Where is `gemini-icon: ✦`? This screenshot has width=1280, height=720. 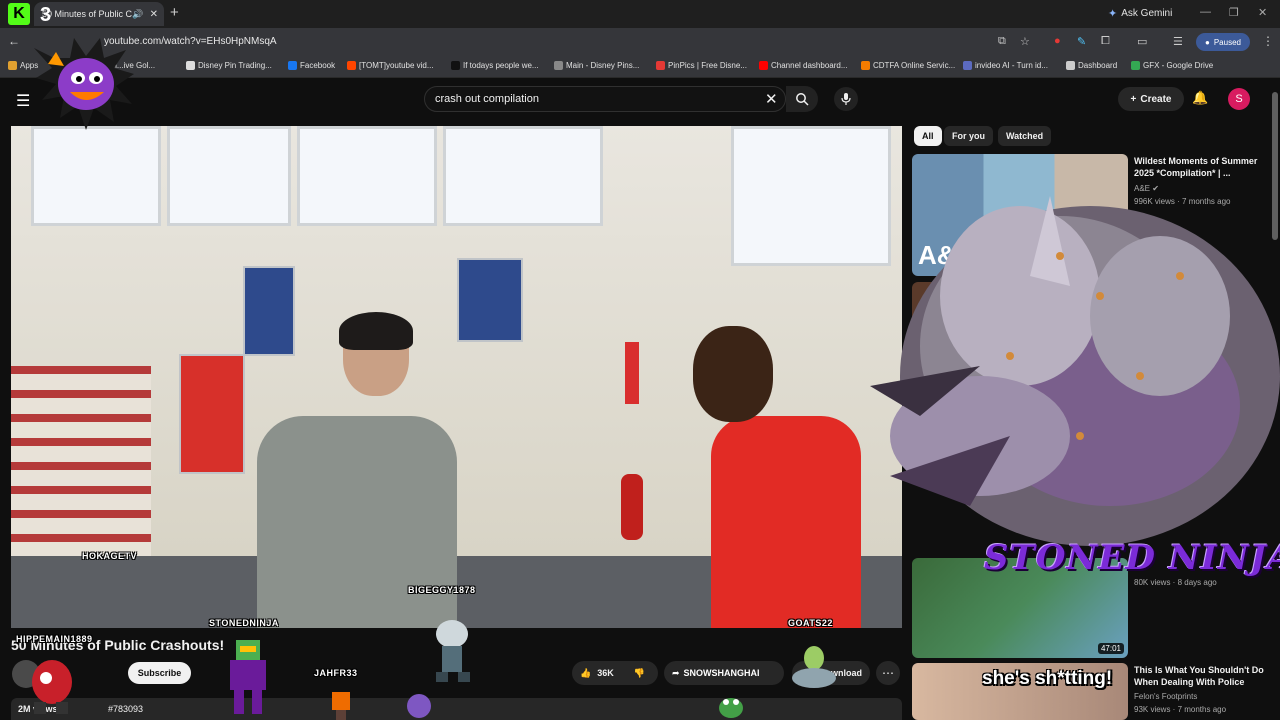
gemini-icon: ✦ is located at coordinates (1113, 14).